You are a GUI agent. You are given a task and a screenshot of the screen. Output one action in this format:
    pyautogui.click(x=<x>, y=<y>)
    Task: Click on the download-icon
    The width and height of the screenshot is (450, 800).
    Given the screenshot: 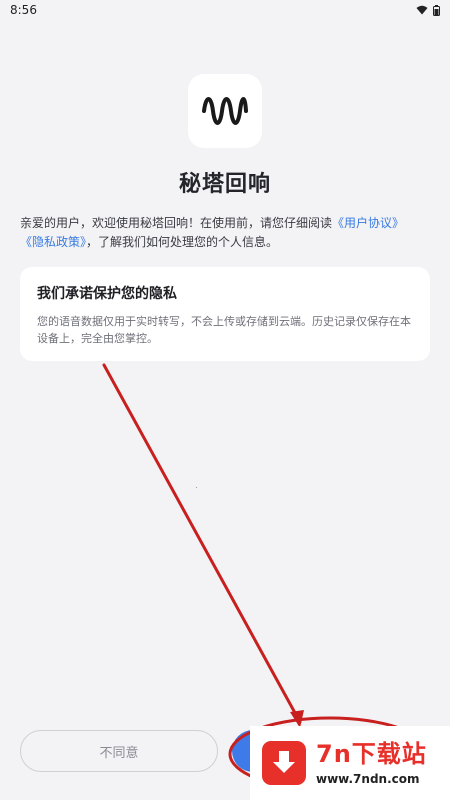 What is the action you would take?
    pyautogui.click(x=284, y=763)
    